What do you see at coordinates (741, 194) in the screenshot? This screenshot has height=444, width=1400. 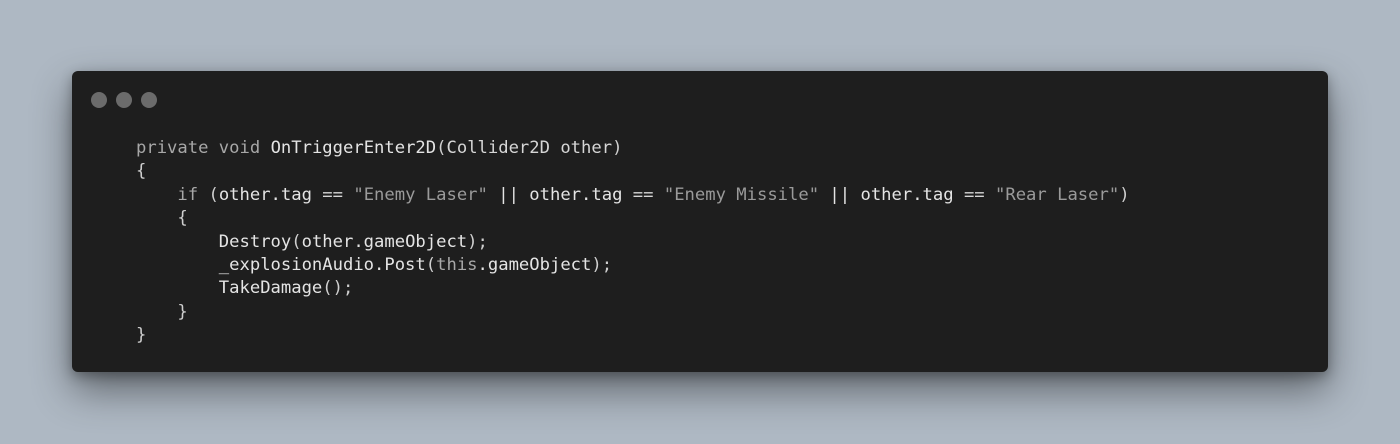 I see `code-token: "Enemy Missile"` at bounding box center [741, 194].